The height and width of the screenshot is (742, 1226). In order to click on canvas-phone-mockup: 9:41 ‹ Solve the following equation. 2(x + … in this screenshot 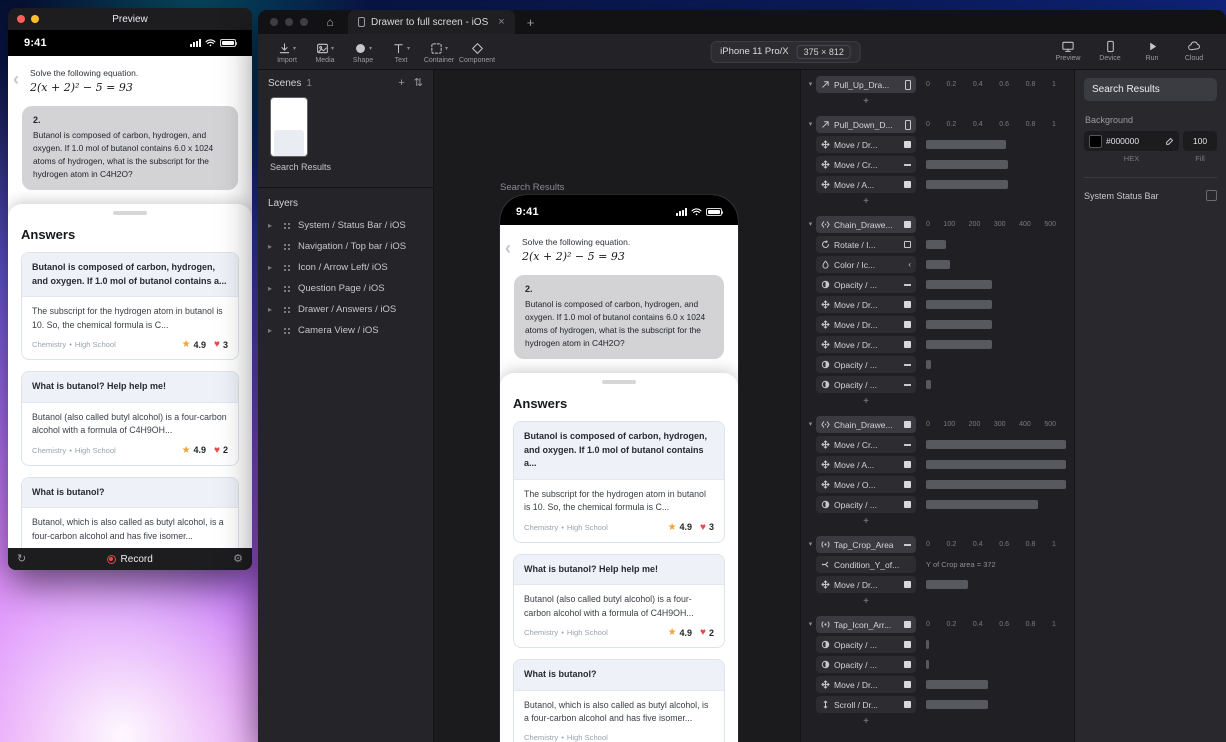, I will do `click(619, 468)`.